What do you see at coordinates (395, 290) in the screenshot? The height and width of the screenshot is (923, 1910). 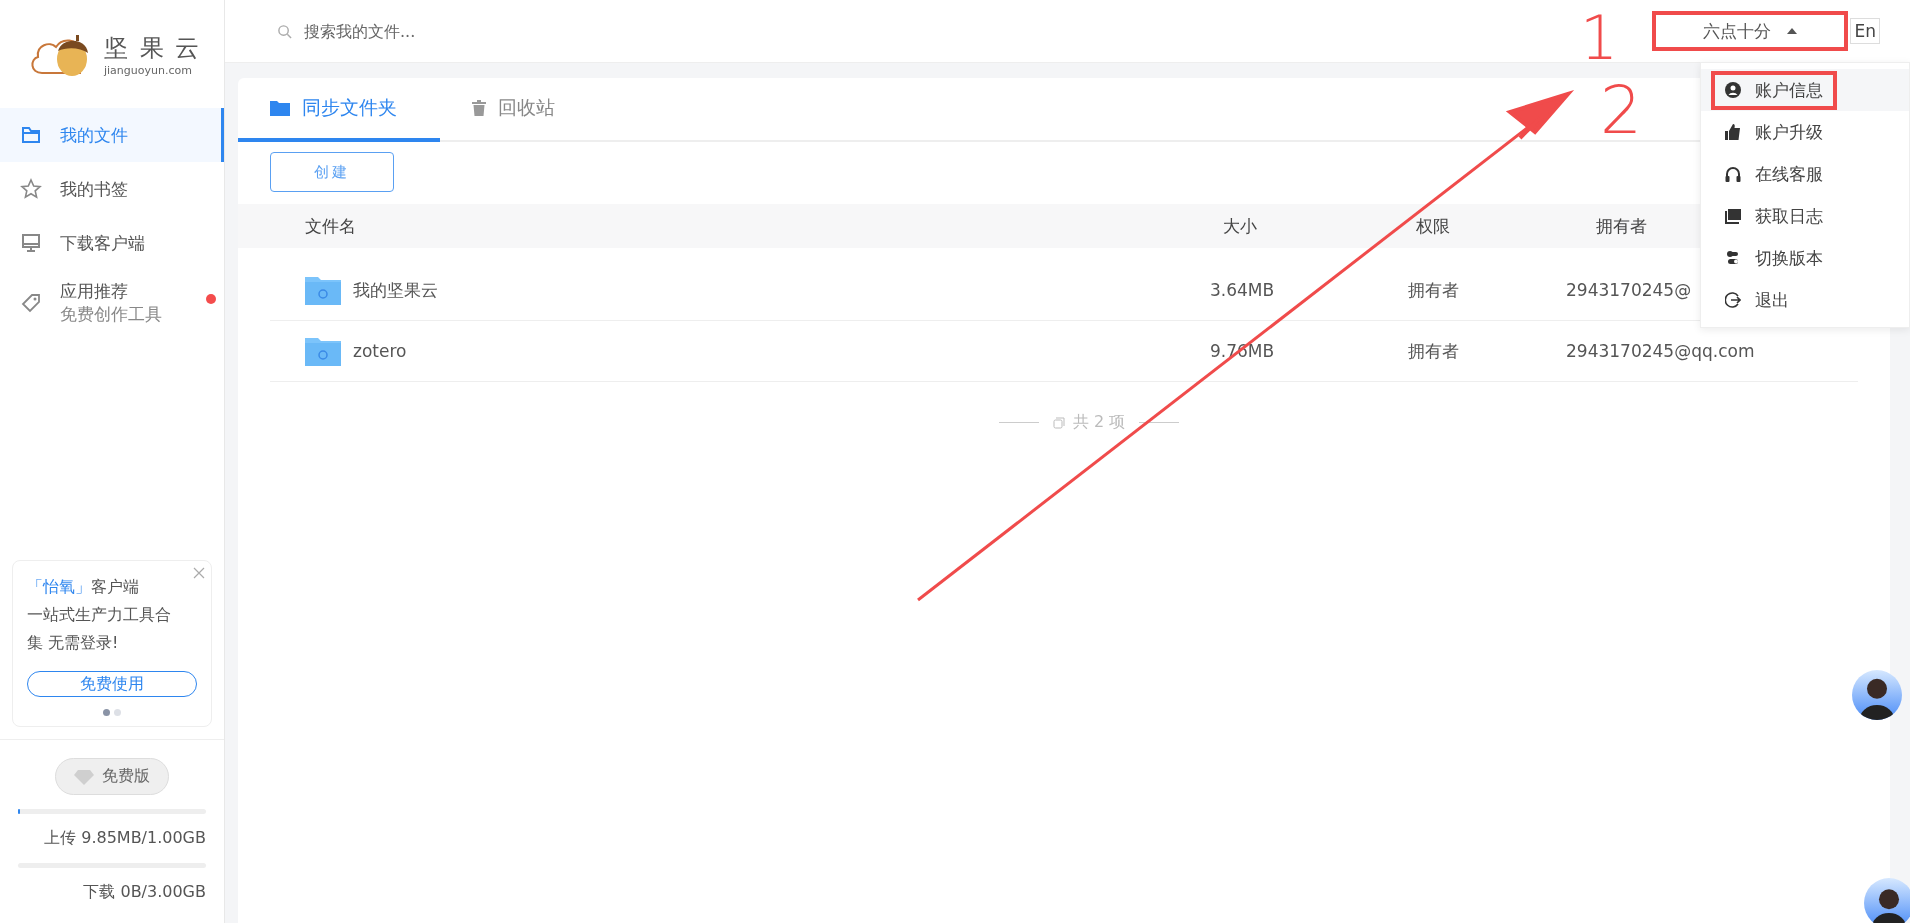 I see `file-name: 我的坚果云` at bounding box center [395, 290].